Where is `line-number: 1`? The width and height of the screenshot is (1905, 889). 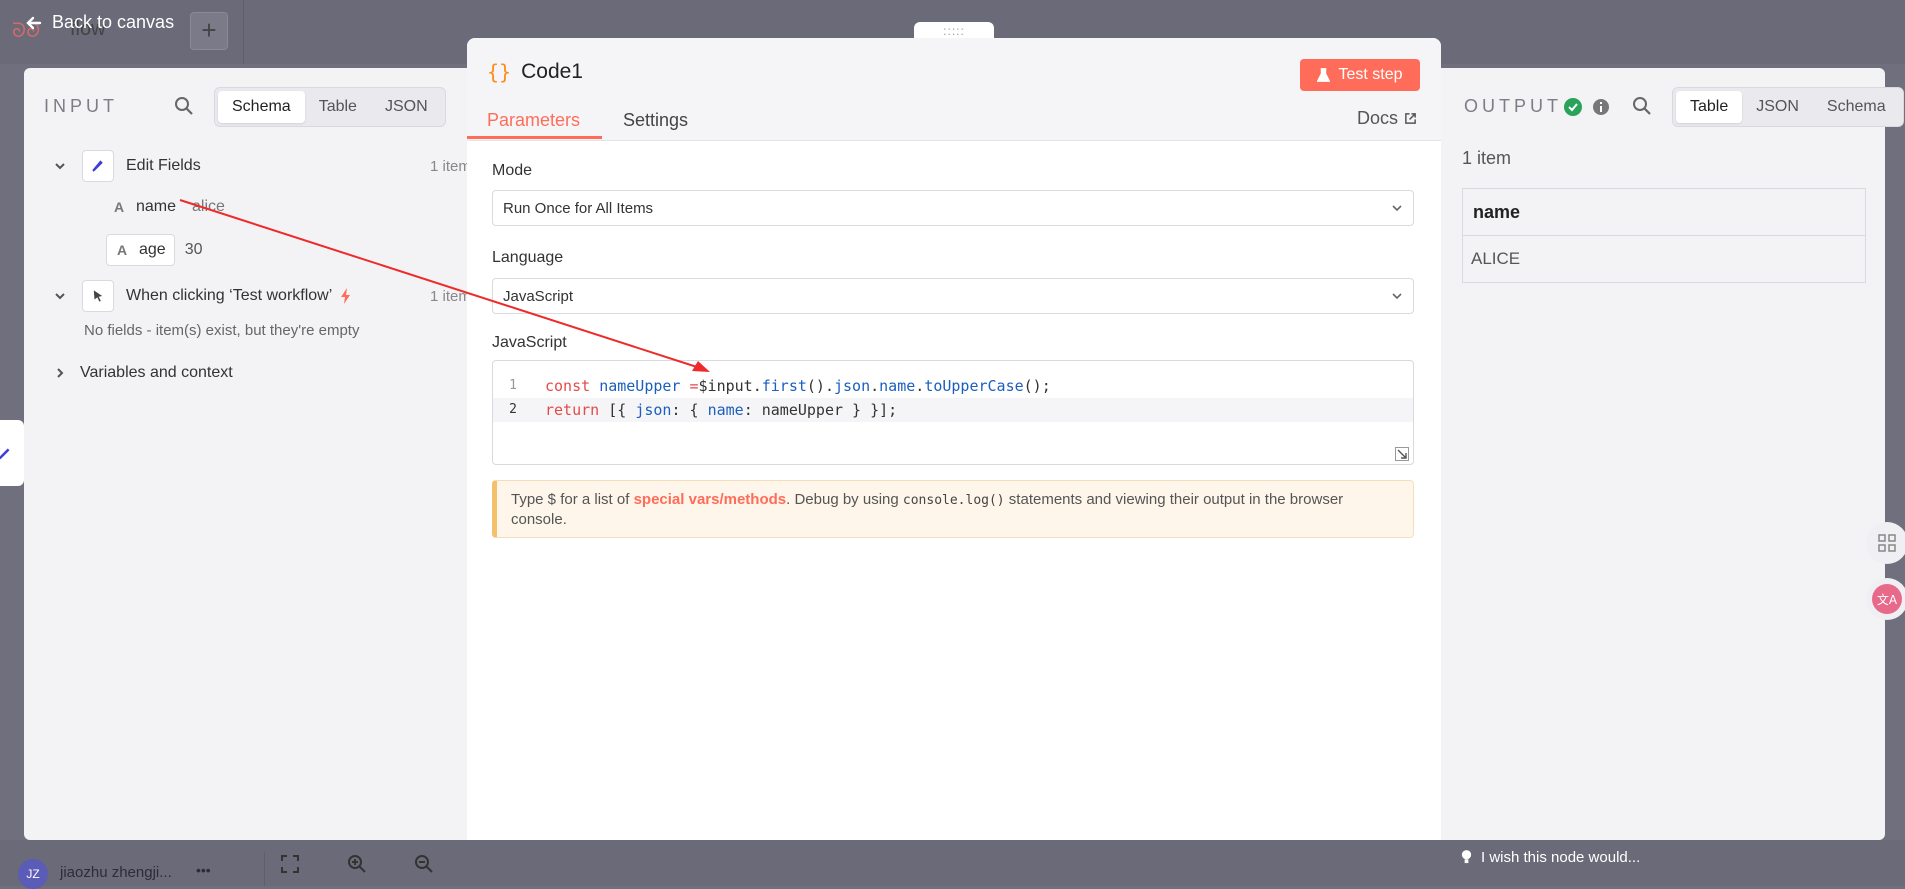 line-number: 1 is located at coordinates (513, 385).